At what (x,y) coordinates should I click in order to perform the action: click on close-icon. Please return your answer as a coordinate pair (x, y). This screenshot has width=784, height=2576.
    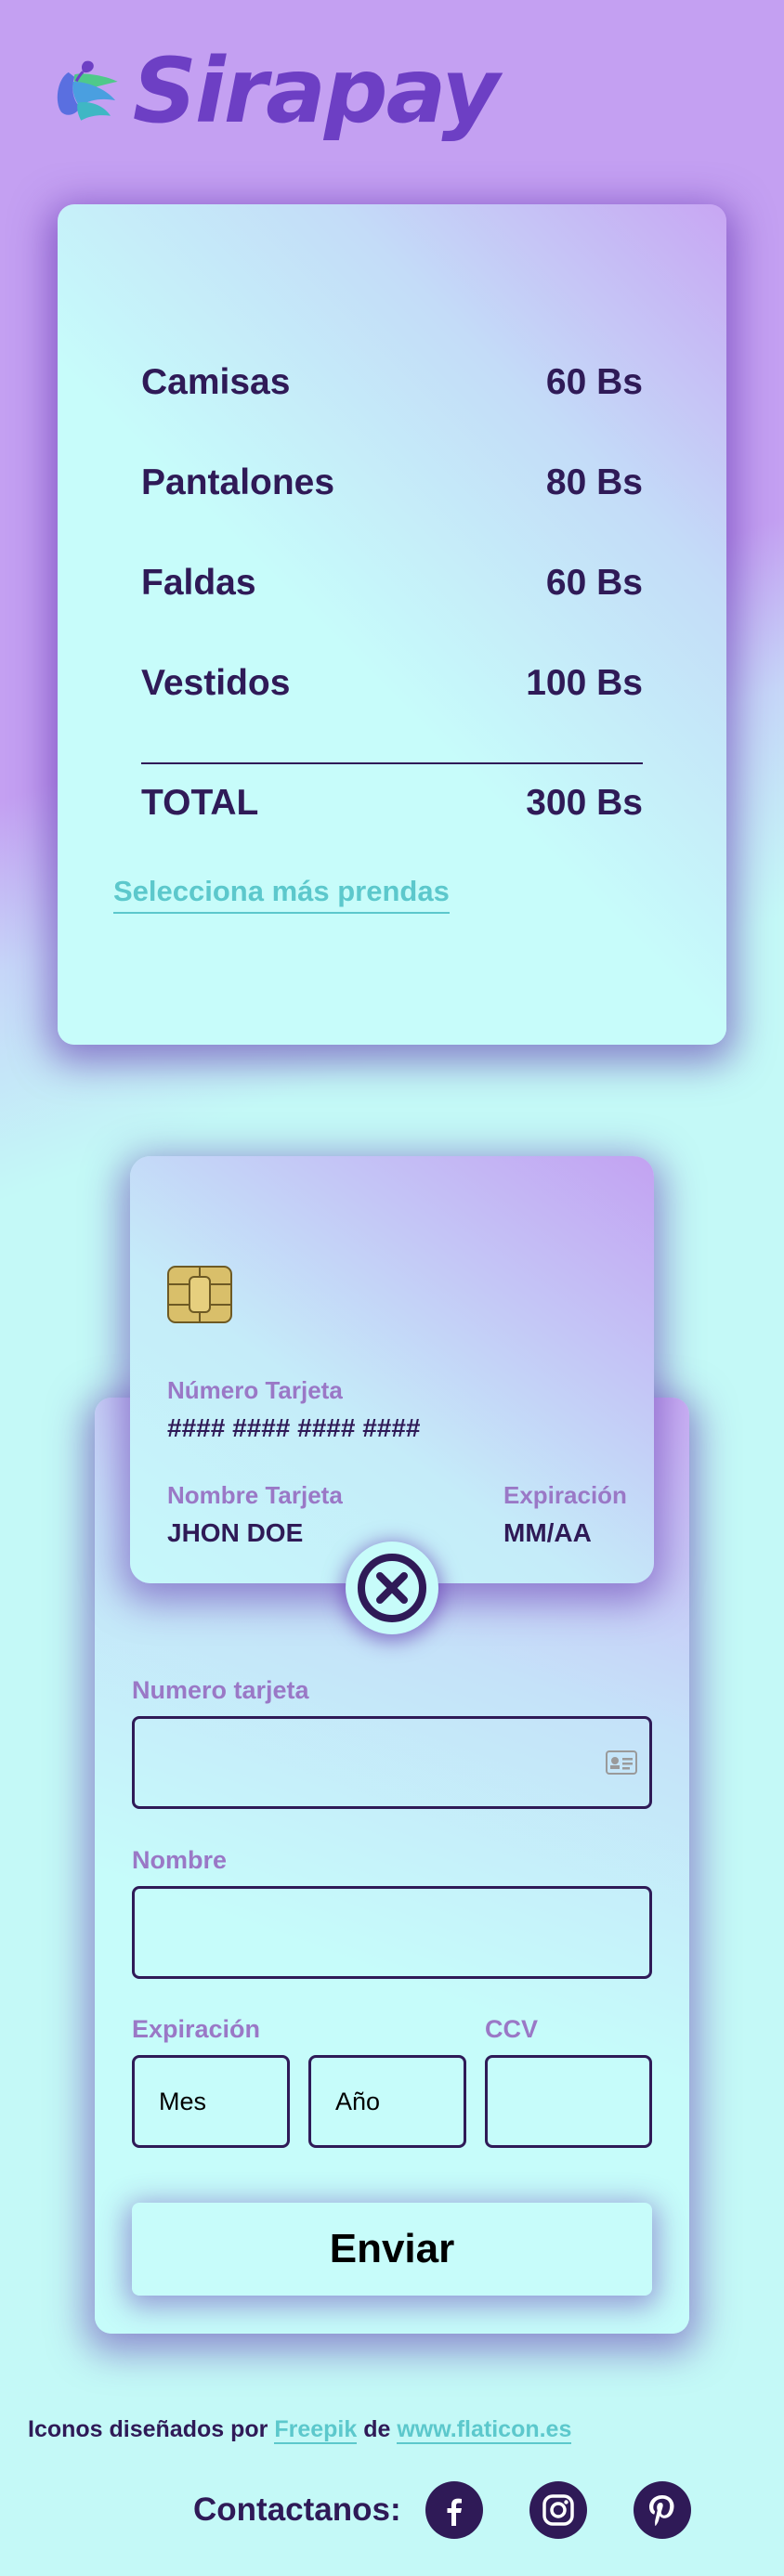
    Looking at the image, I should click on (392, 1588).